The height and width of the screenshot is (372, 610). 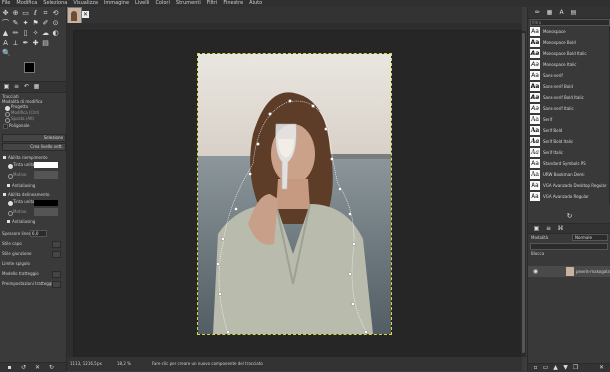 What do you see at coordinates (124, 364) in the screenshot?
I see `zoom-select: 18,2 %` at bounding box center [124, 364].